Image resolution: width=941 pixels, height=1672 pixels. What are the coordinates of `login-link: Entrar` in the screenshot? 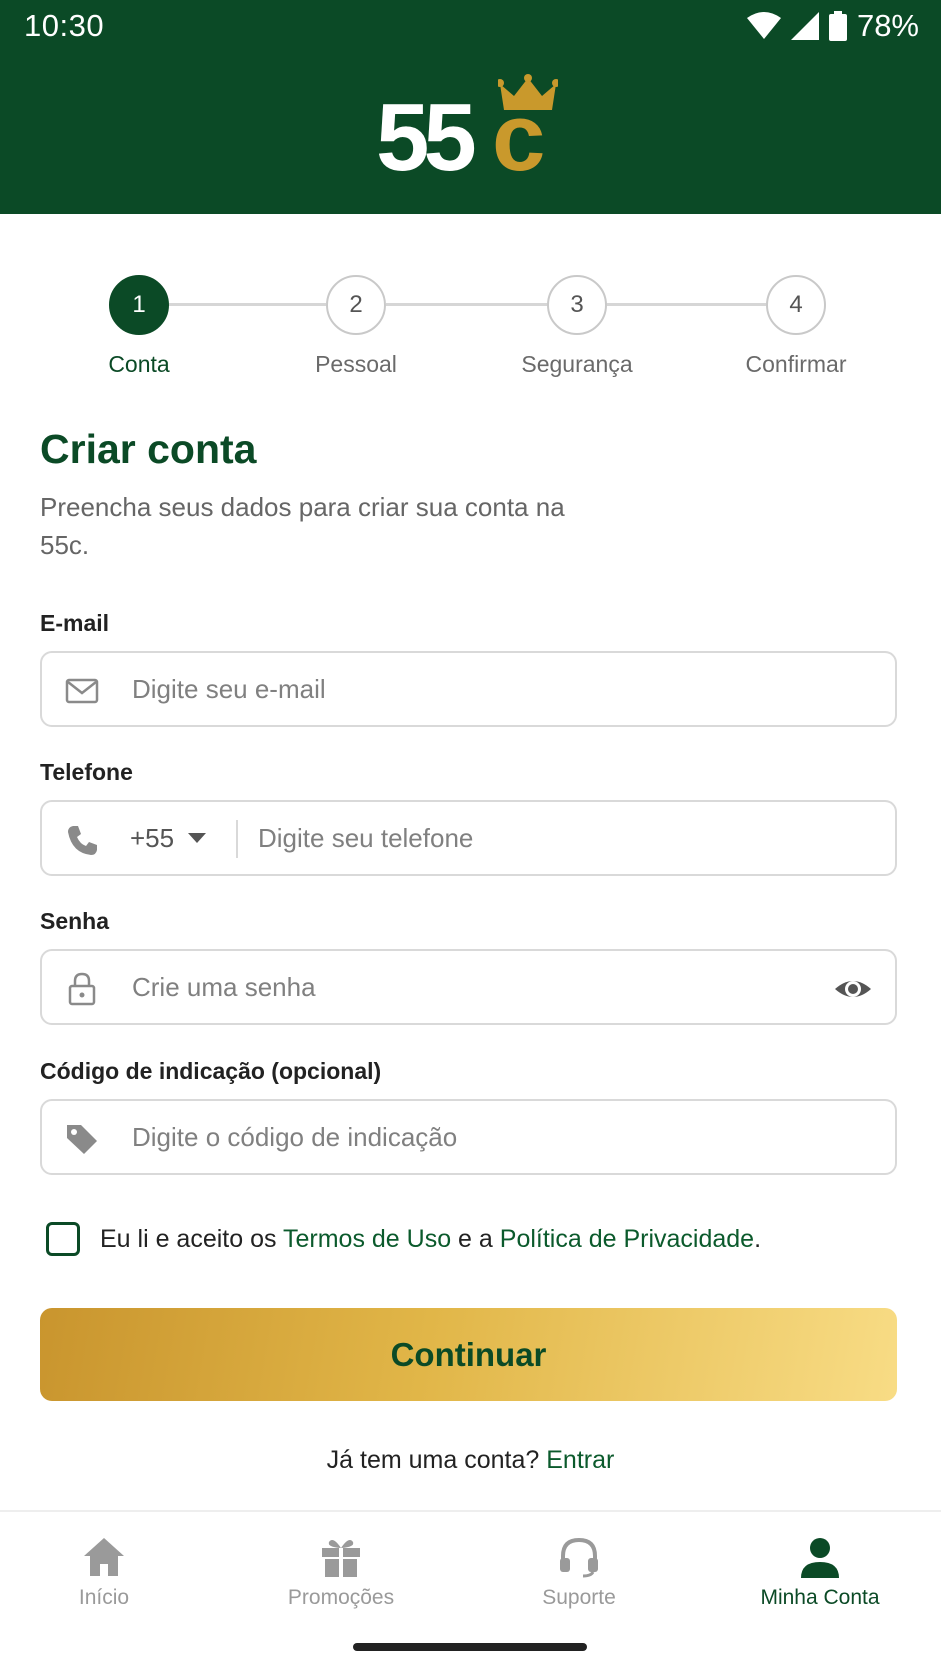 It's located at (580, 1460).